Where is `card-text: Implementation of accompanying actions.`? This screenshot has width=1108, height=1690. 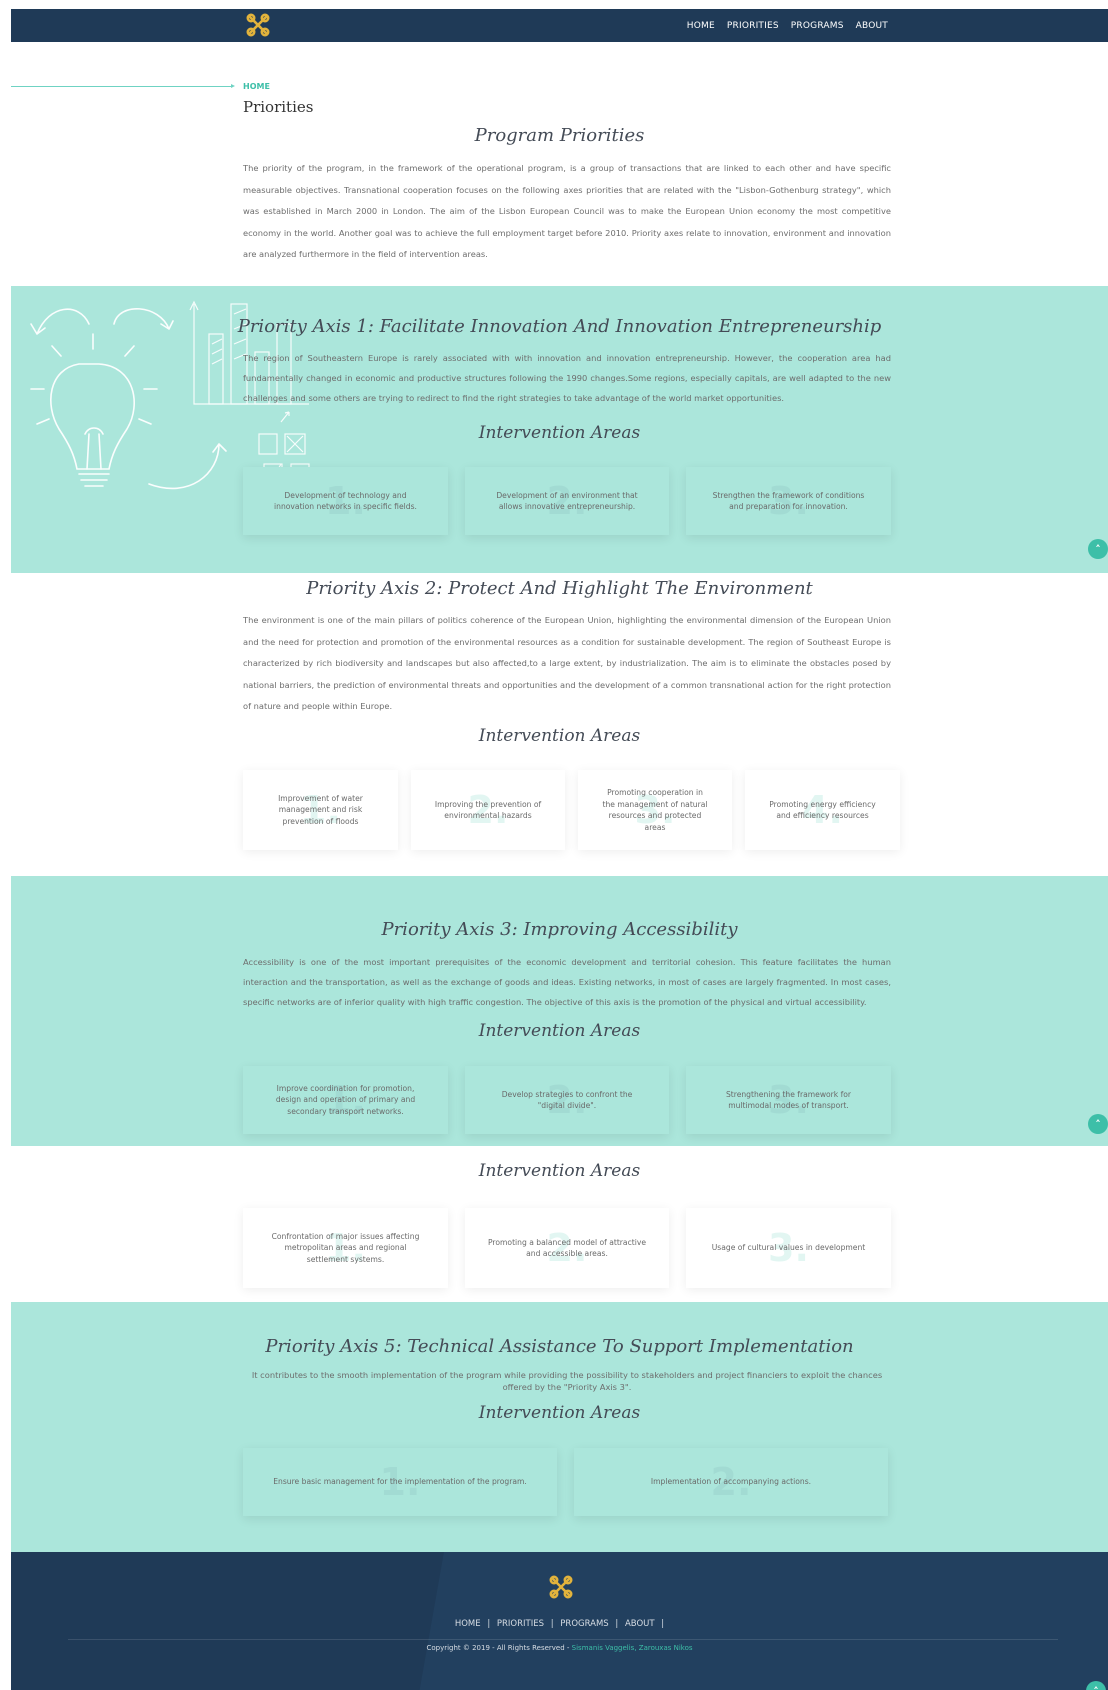
card-text: Implementation of accompanying actions. is located at coordinates (731, 1482).